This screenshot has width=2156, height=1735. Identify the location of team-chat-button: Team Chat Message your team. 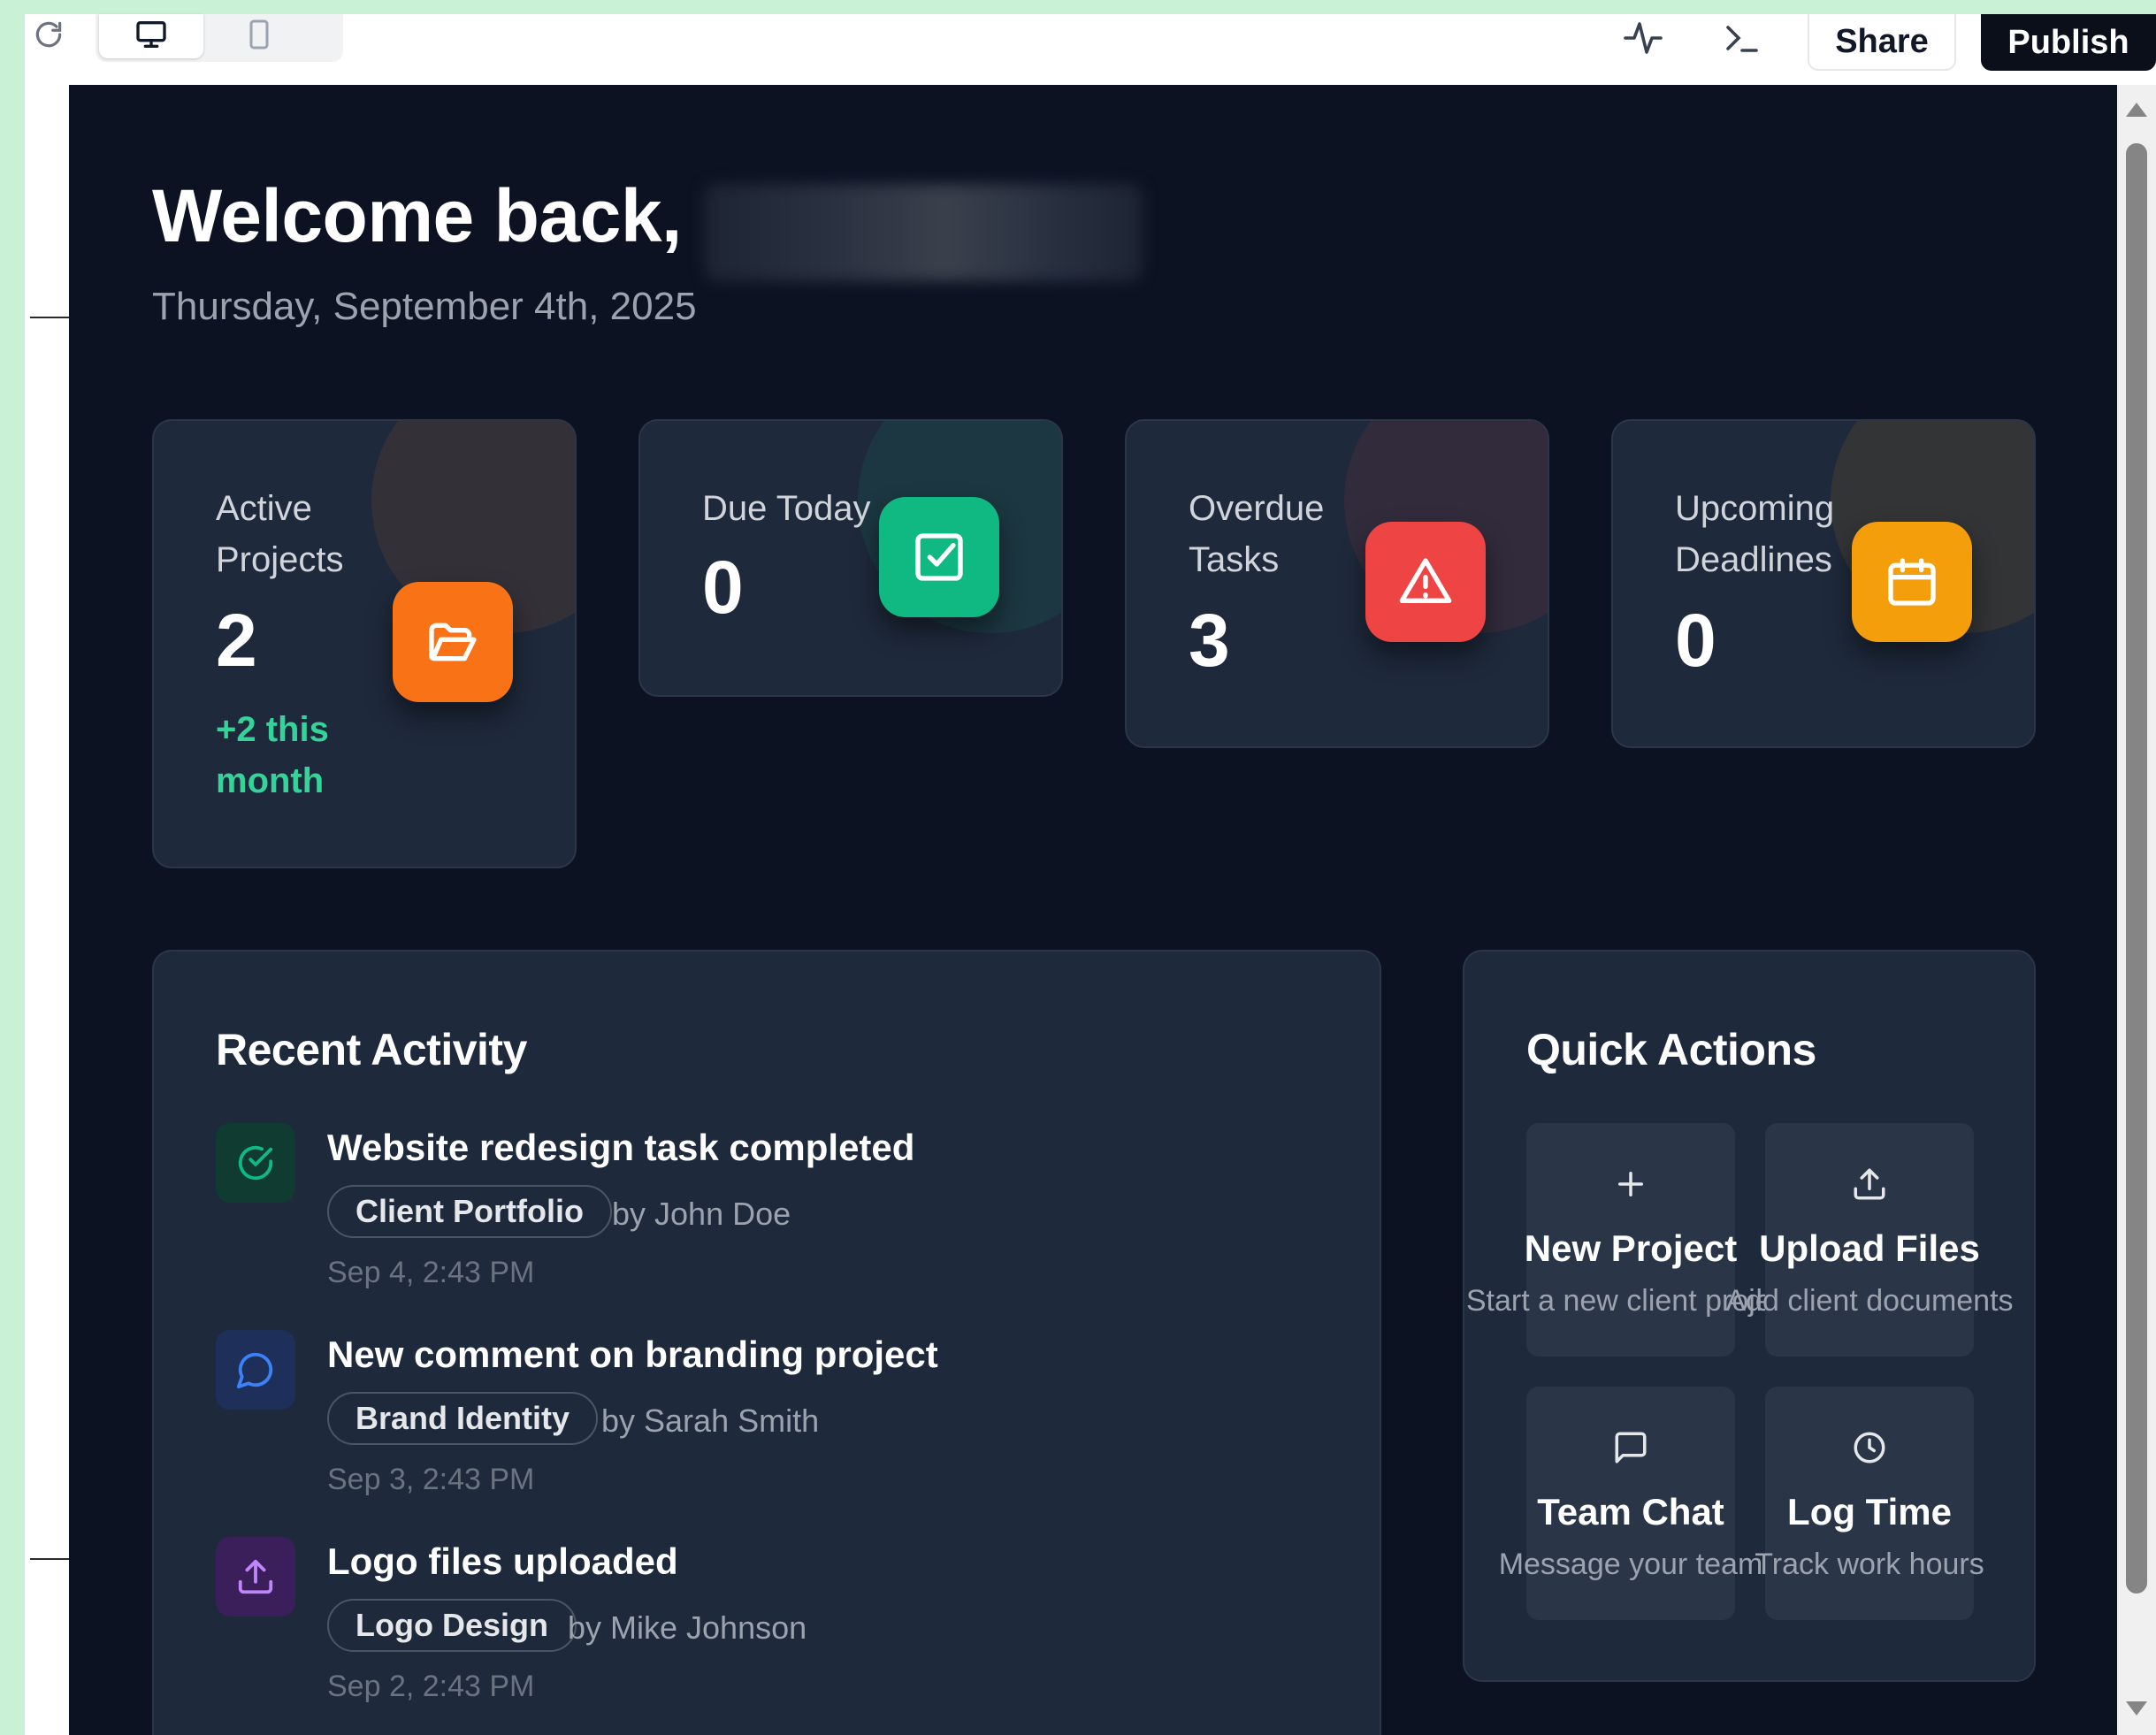
(1630, 1503).